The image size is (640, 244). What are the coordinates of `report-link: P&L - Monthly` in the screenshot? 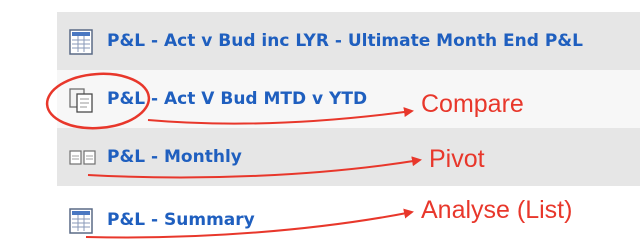 It's located at (174, 157).